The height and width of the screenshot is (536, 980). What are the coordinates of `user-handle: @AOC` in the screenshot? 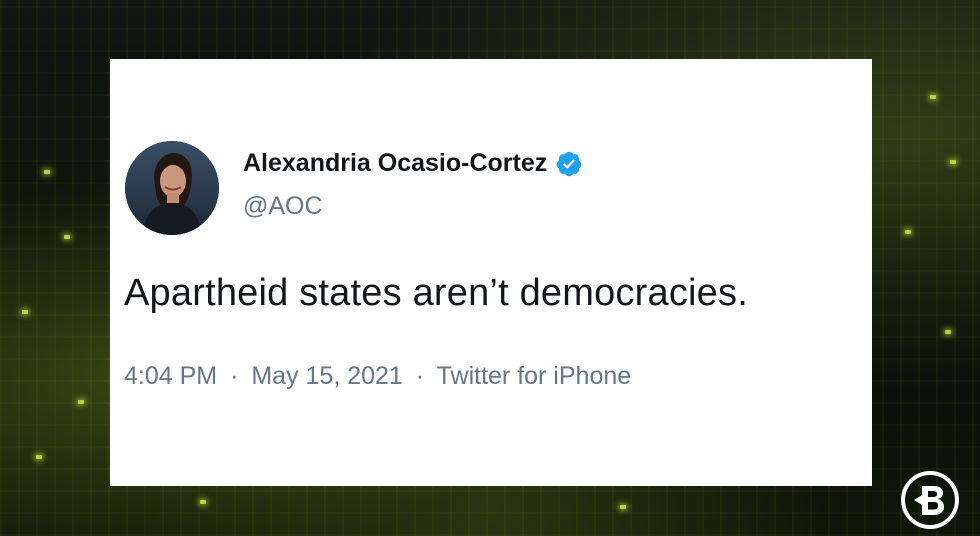 It's located at (283, 206).